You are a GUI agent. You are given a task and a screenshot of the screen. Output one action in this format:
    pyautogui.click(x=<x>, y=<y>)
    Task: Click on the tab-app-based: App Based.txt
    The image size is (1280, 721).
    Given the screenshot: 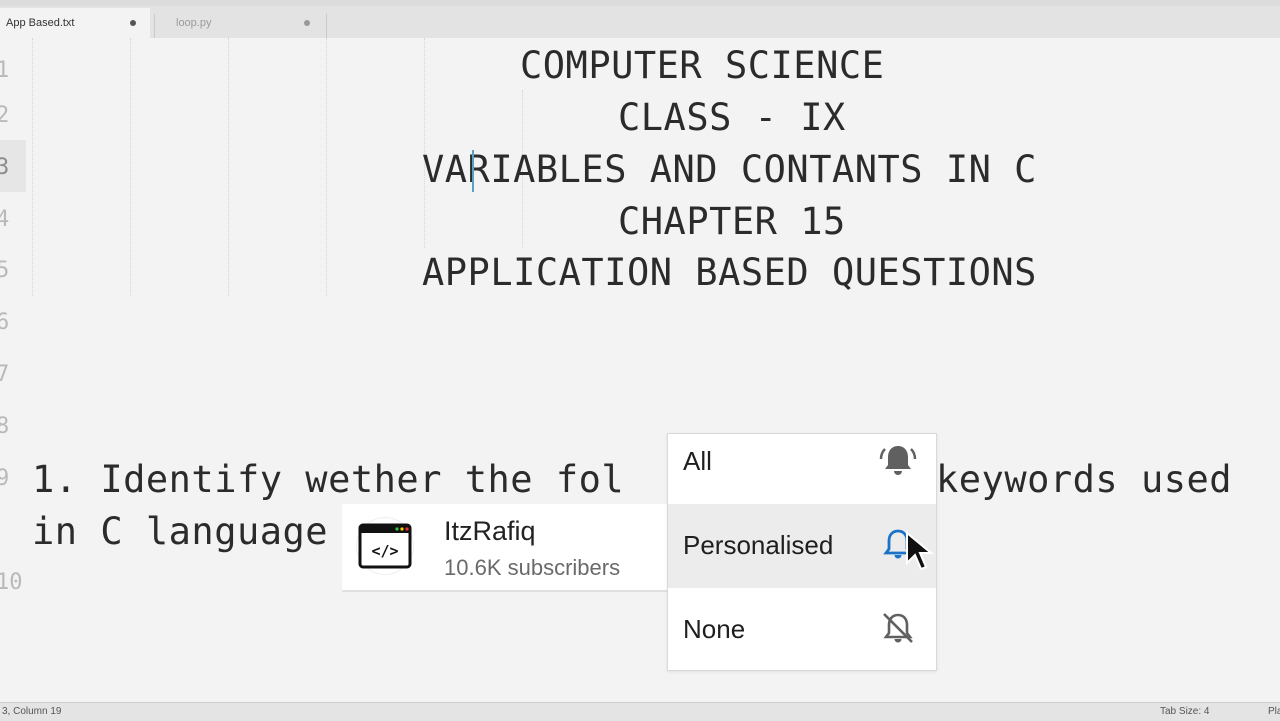 What is the action you would take?
    pyautogui.click(x=75, y=23)
    